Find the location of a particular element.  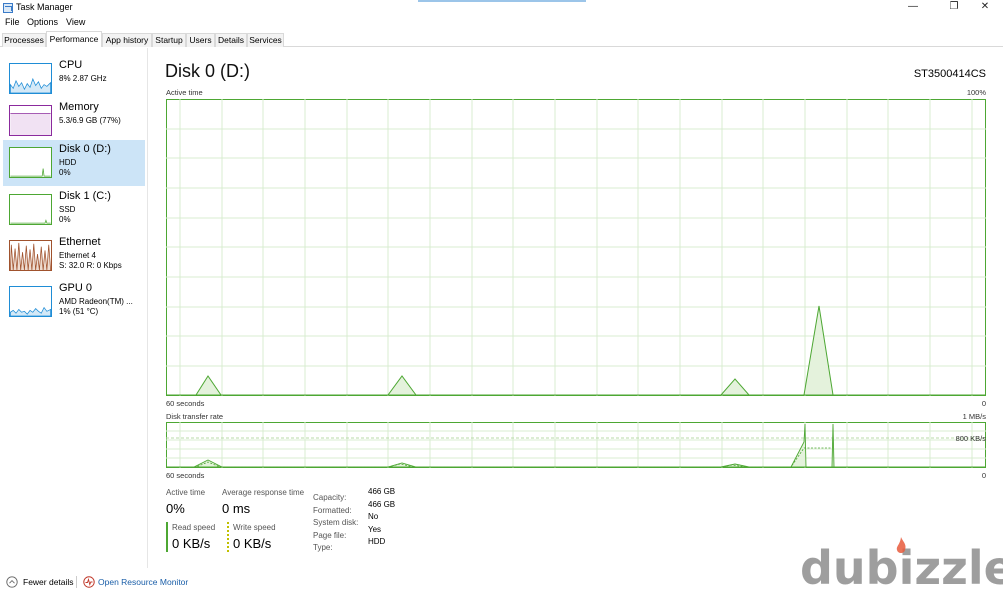

gpu-graph-icon is located at coordinates (30, 301).